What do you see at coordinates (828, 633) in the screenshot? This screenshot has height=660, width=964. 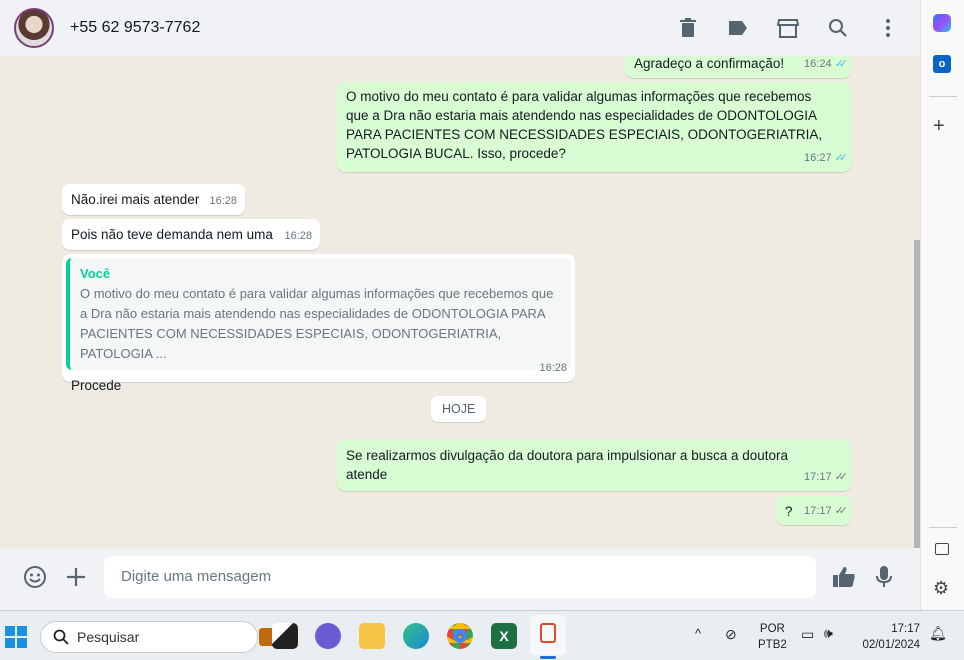 I see `volume-icon: 🕪` at bounding box center [828, 633].